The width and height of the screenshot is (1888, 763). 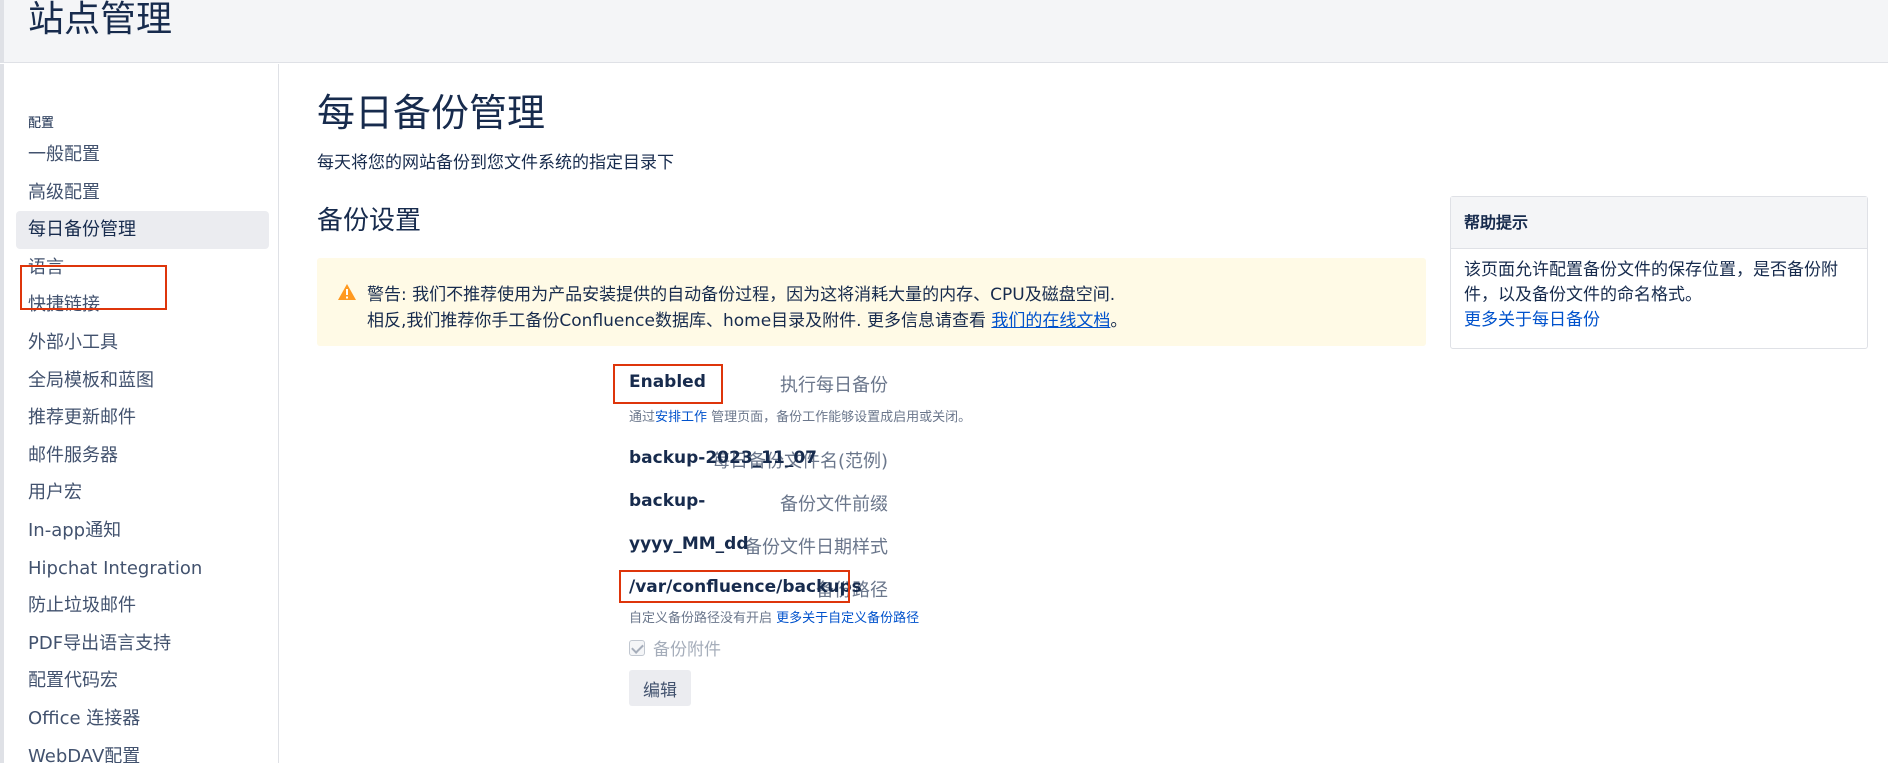 I want to click on help-panel-text: 该页面允许配置备份文件的保存位置，是否备份附件，以及备份文件的命名格式。, so click(x=1651, y=282).